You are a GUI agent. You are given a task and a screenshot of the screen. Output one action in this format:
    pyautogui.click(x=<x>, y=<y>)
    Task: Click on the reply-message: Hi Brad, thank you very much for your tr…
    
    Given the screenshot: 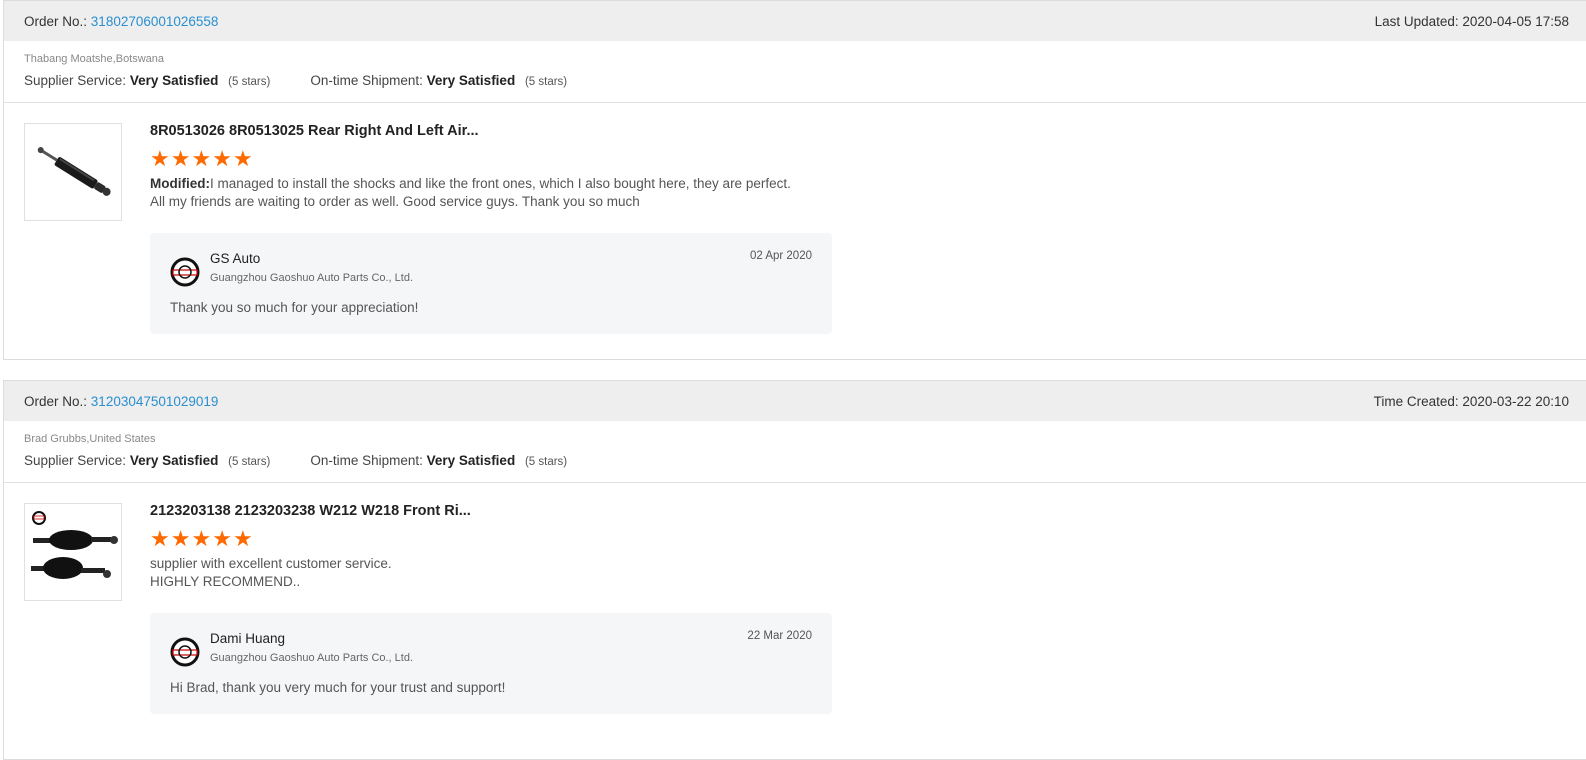 What is the action you would take?
    pyautogui.click(x=338, y=687)
    